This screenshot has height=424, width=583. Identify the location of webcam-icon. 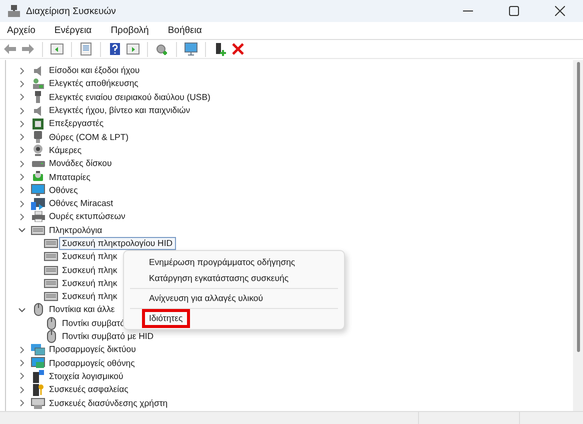
(38, 150).